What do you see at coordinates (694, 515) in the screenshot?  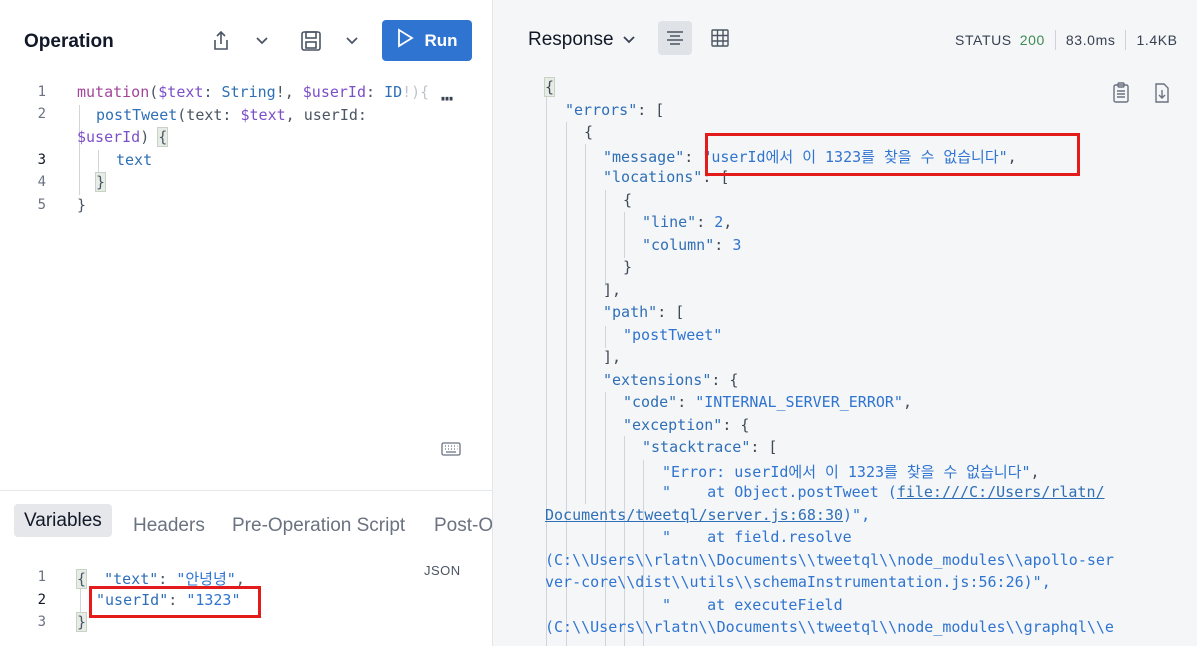 I see `stacktrace-link: Documents/tweetql/server.js:68:30` at bounding box center [694, 515].